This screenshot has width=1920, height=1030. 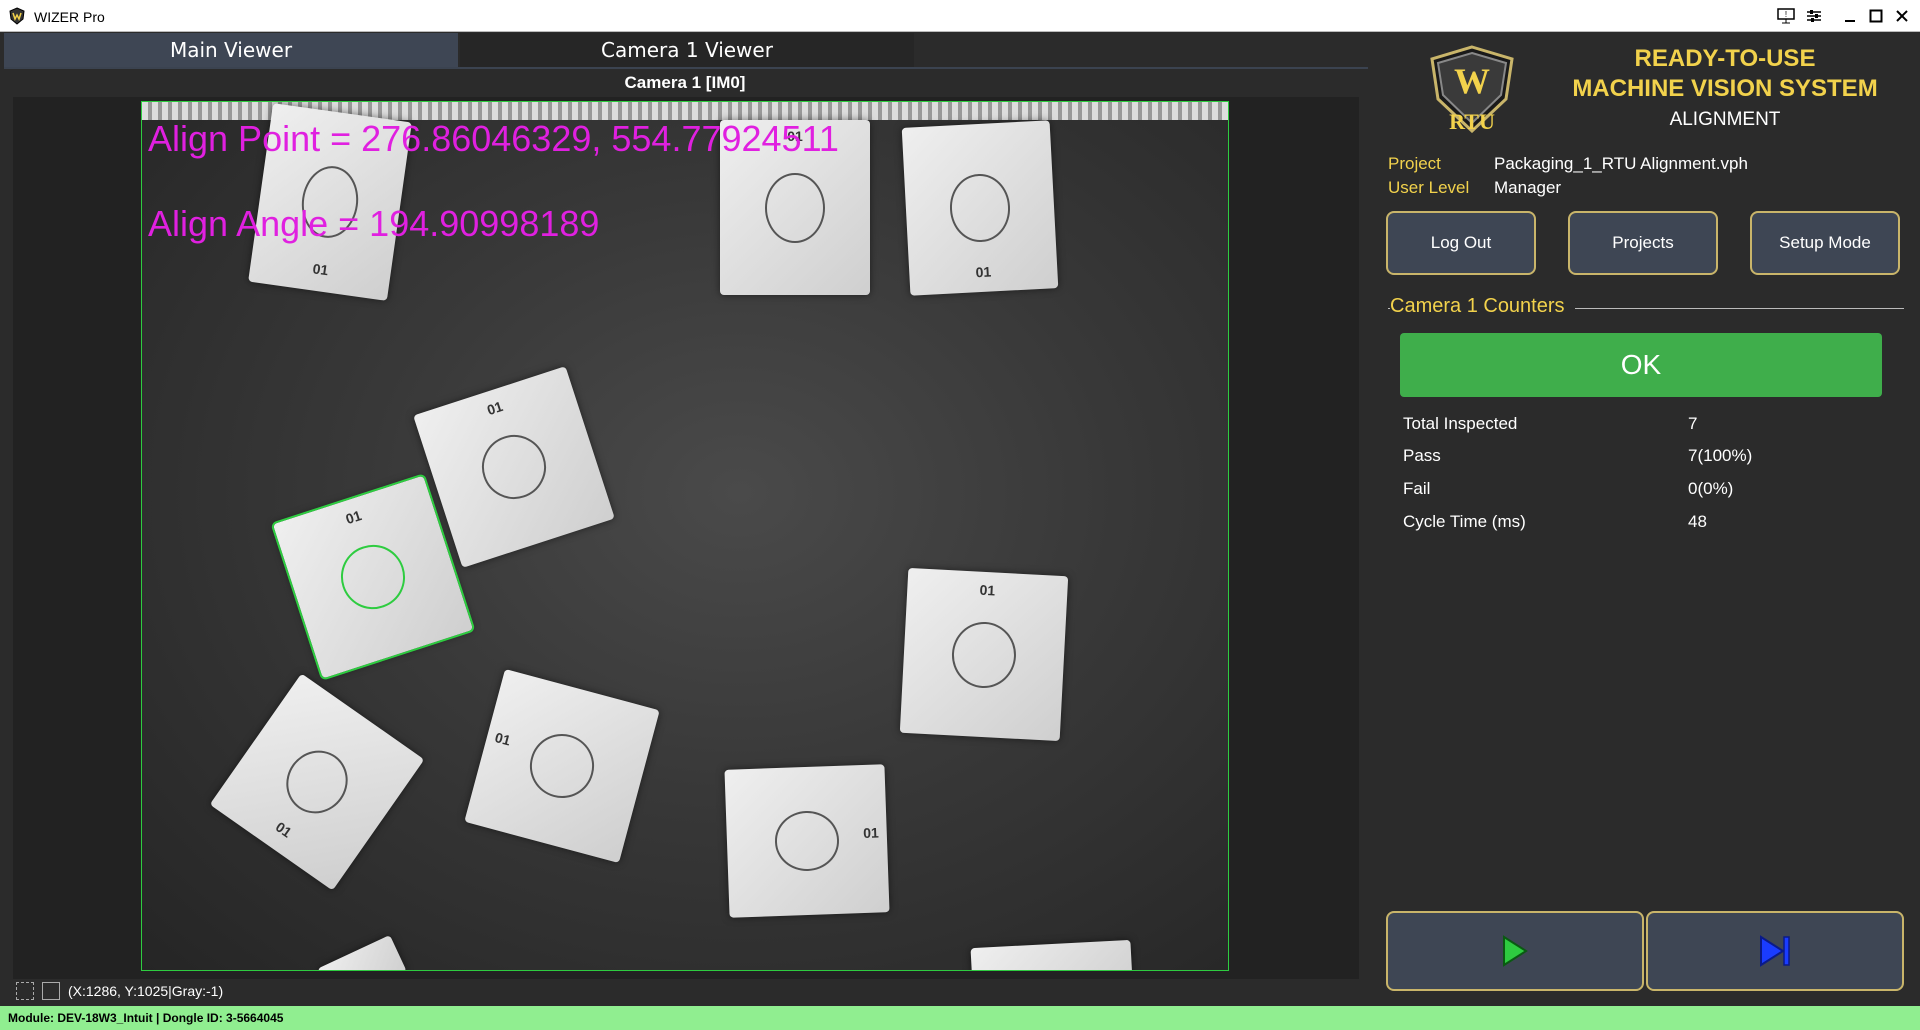 I want to click on counters-title: Camera 1 Counters, so click(x=1482, y=306).